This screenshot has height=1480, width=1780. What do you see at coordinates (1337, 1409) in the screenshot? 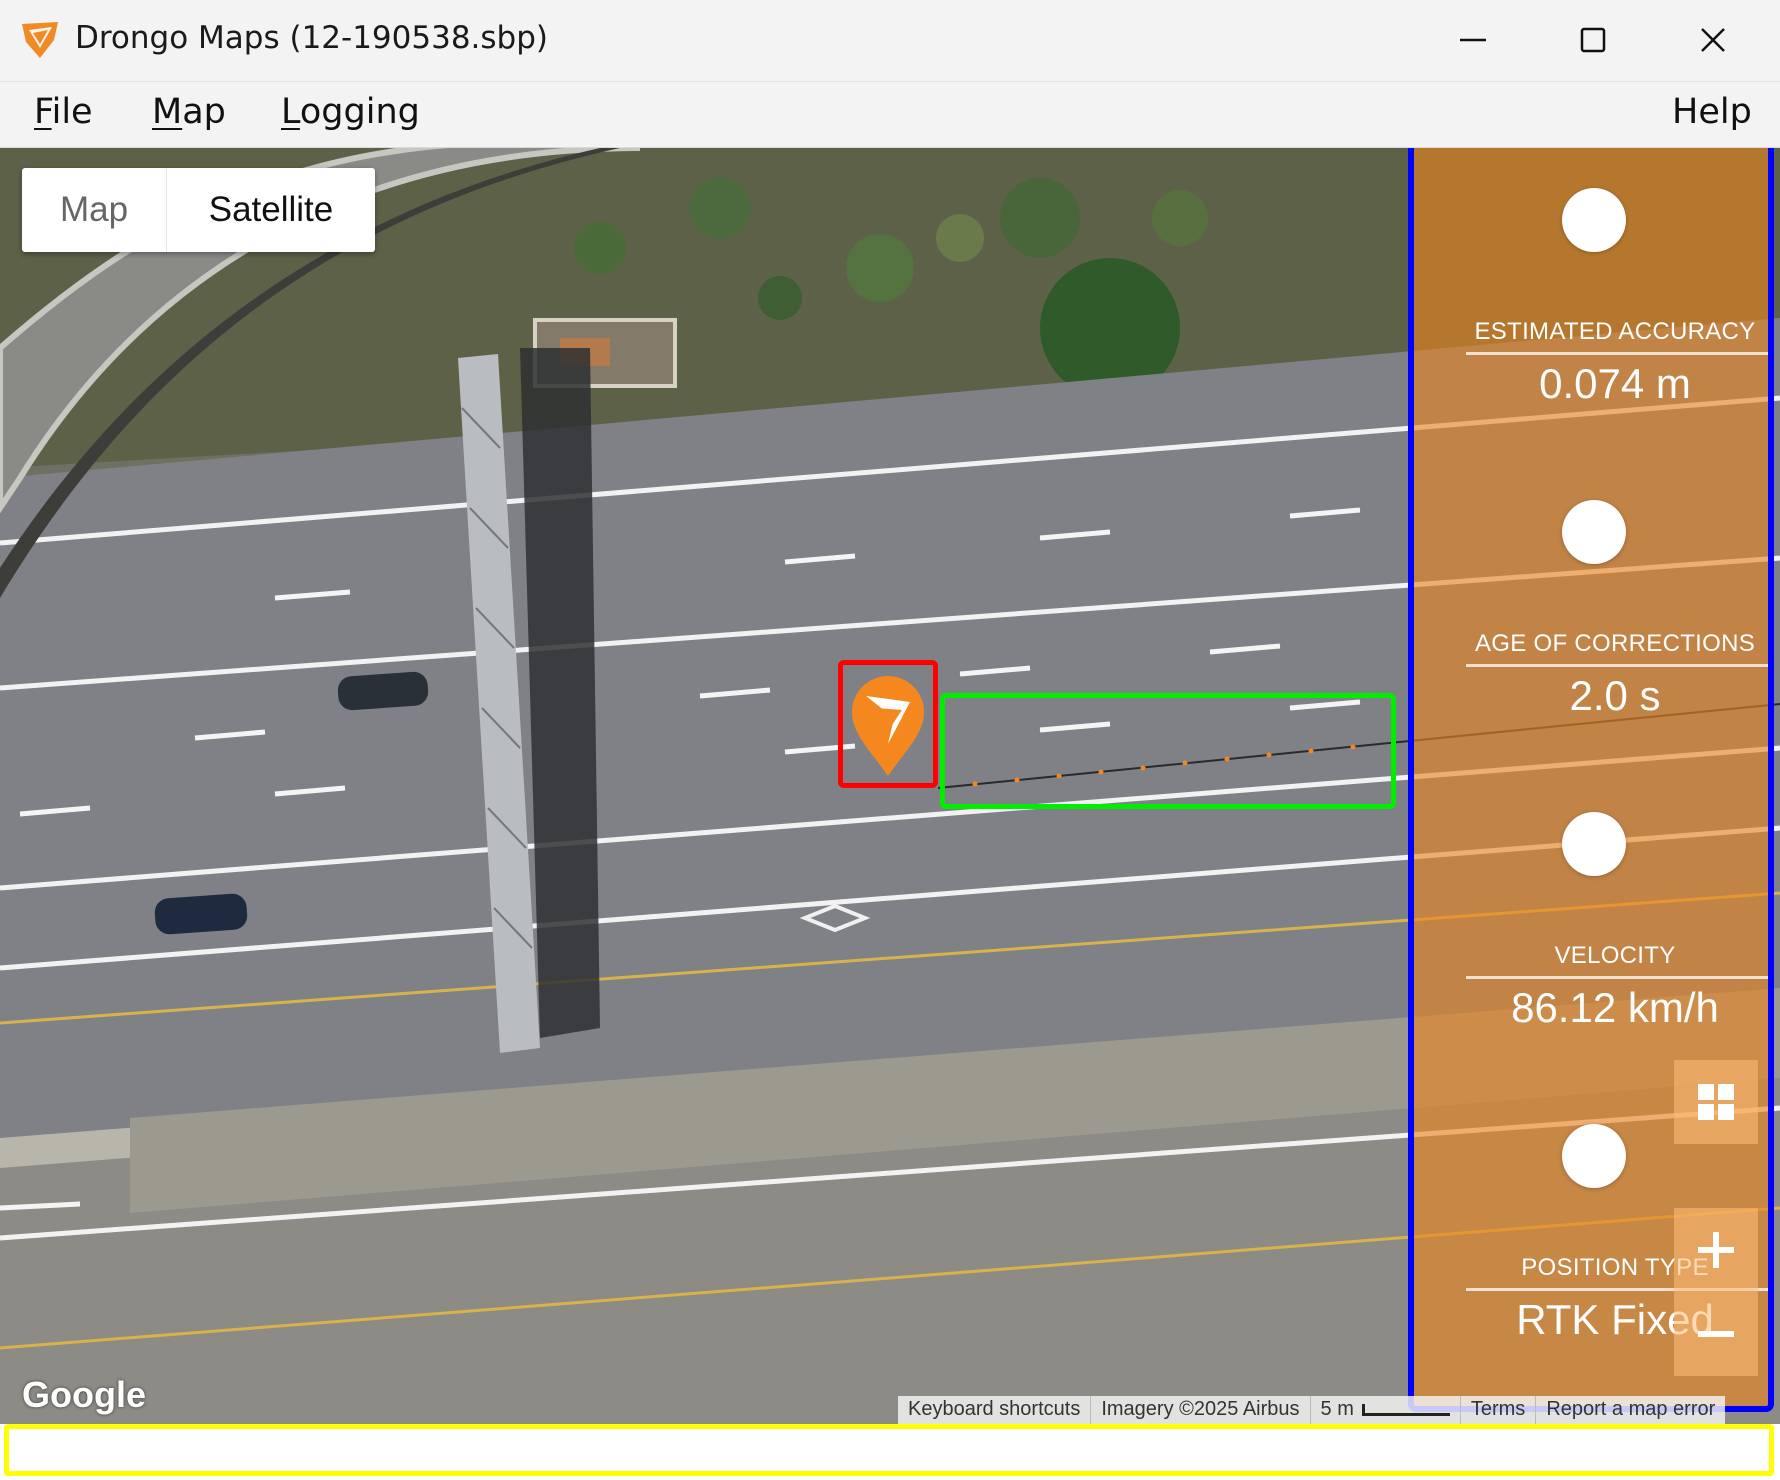
I see `scale-label: 5 m` at bounding box center [1337, 1409].